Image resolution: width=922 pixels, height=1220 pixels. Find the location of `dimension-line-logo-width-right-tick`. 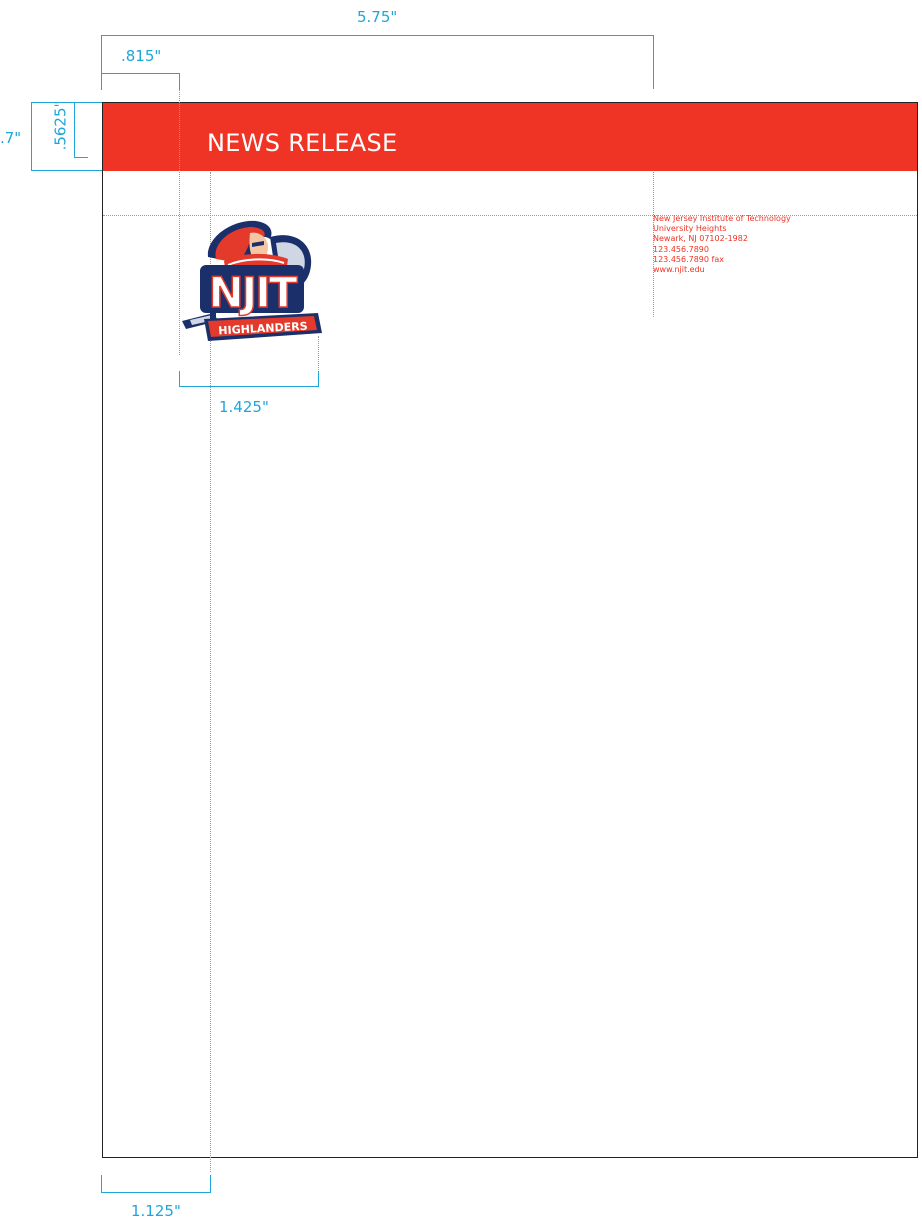

dimension-line-logo-width-right-tick is located at coordinates (318, 379).